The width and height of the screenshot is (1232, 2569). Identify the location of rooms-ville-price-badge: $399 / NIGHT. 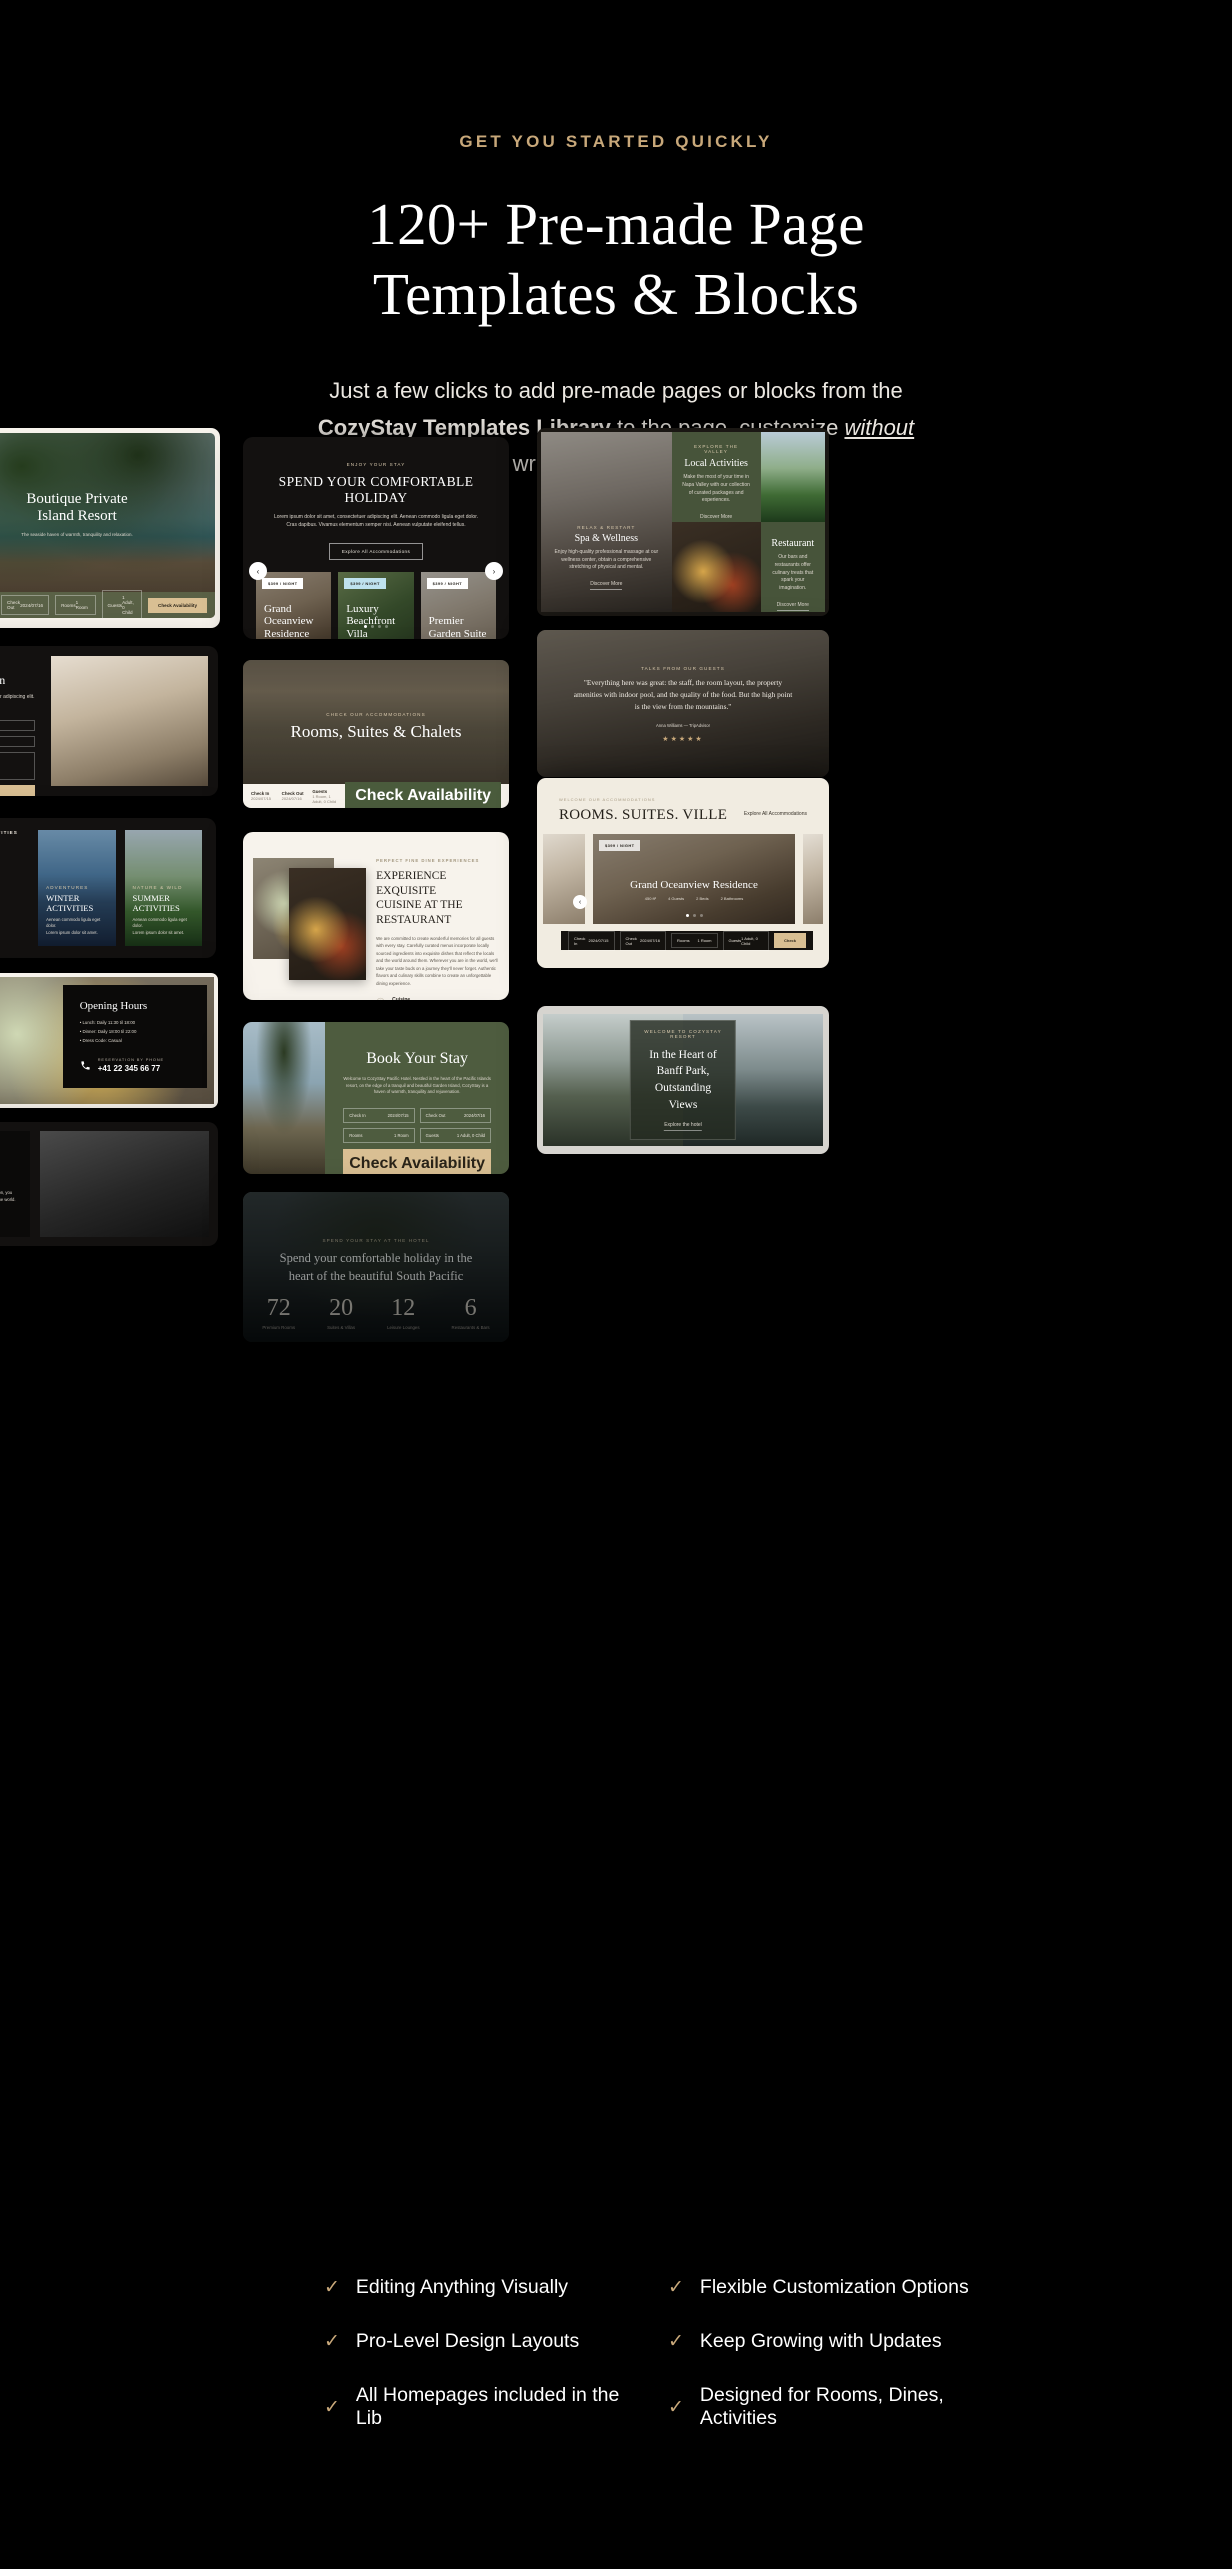
(620, 845).